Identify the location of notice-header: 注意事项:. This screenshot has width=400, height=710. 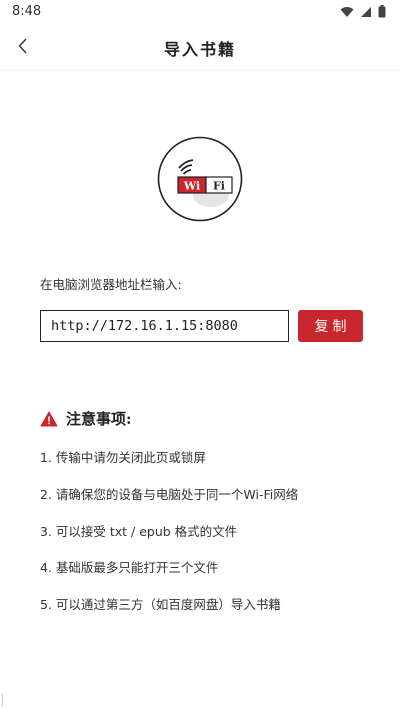
(86, 418).